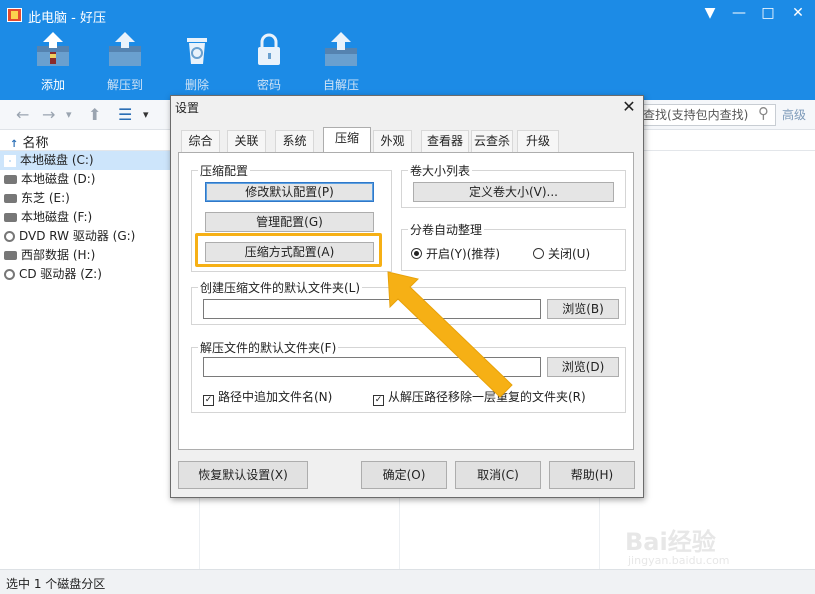  What do you see at coordinates (450, 334) in the screenshot?
I see `annotation-arrow-icon` at bounding box center [450, 334].